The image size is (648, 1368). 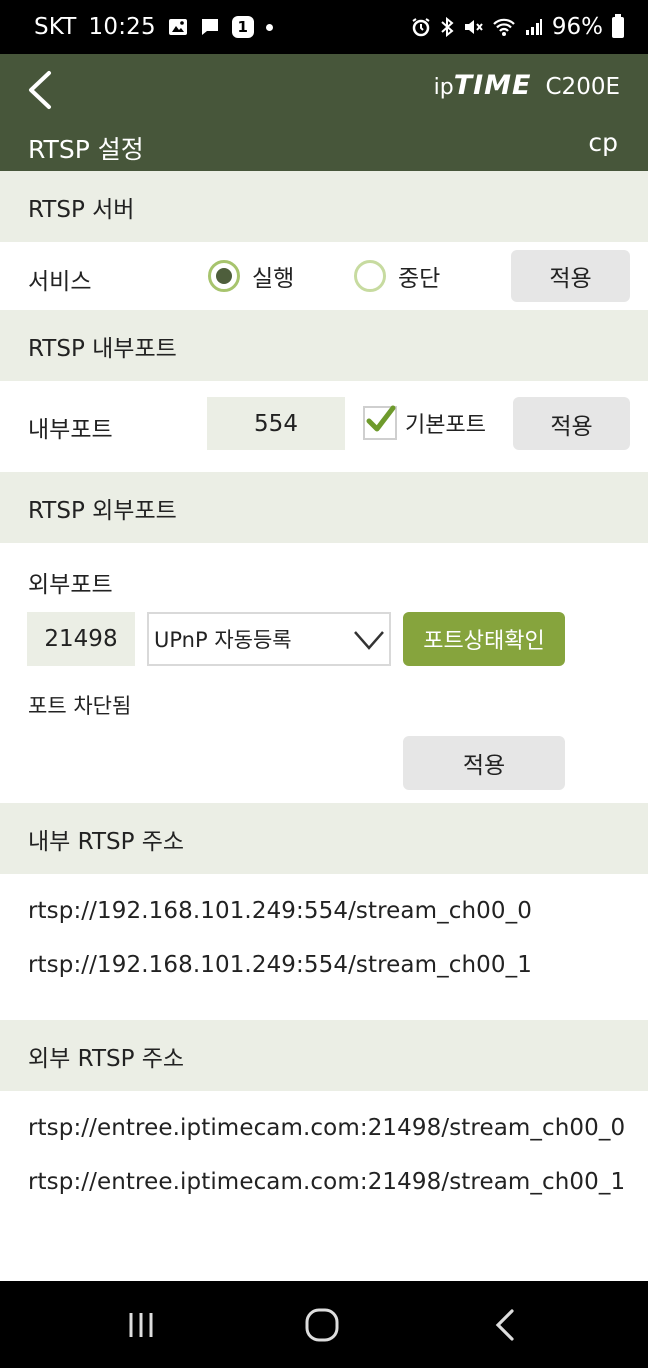 I want to click on port-mode-select: UPnP 자동등록, so click(x=269, y=639).